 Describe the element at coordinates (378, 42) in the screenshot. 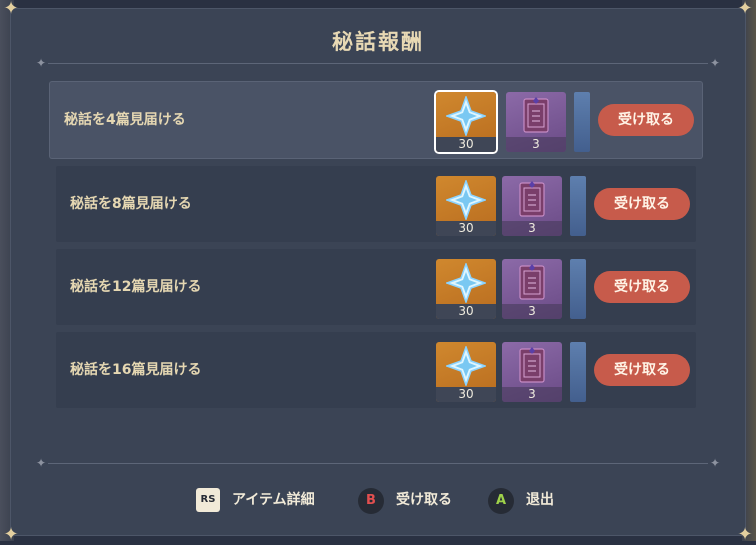

I see `dialog-title: 秘話報酬` at that location.